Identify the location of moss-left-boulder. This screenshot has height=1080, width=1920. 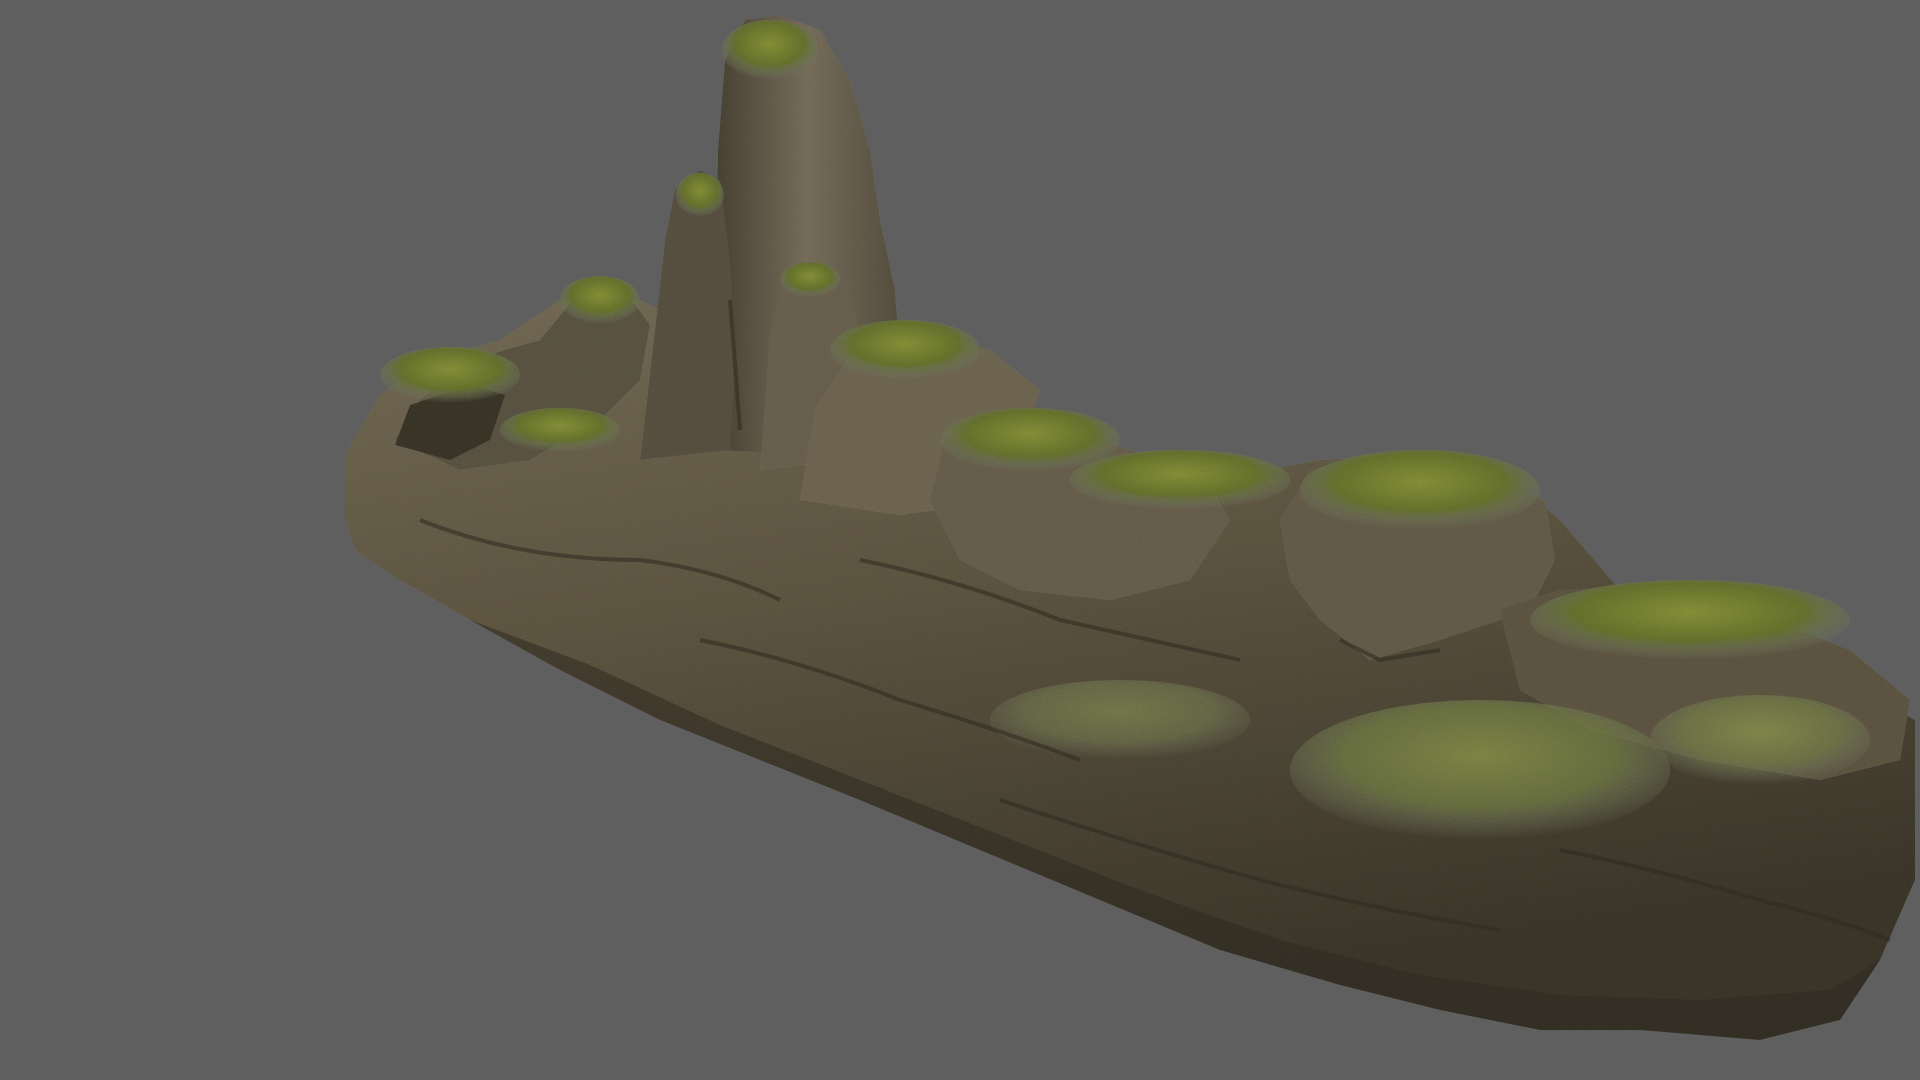
(600, 300).